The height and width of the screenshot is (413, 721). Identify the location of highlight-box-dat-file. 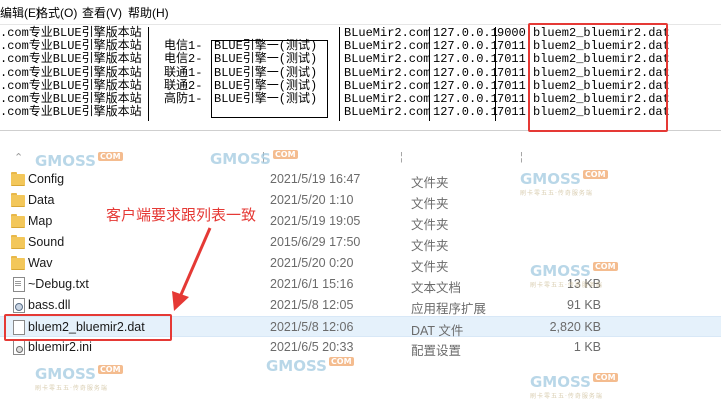
(88, 327).